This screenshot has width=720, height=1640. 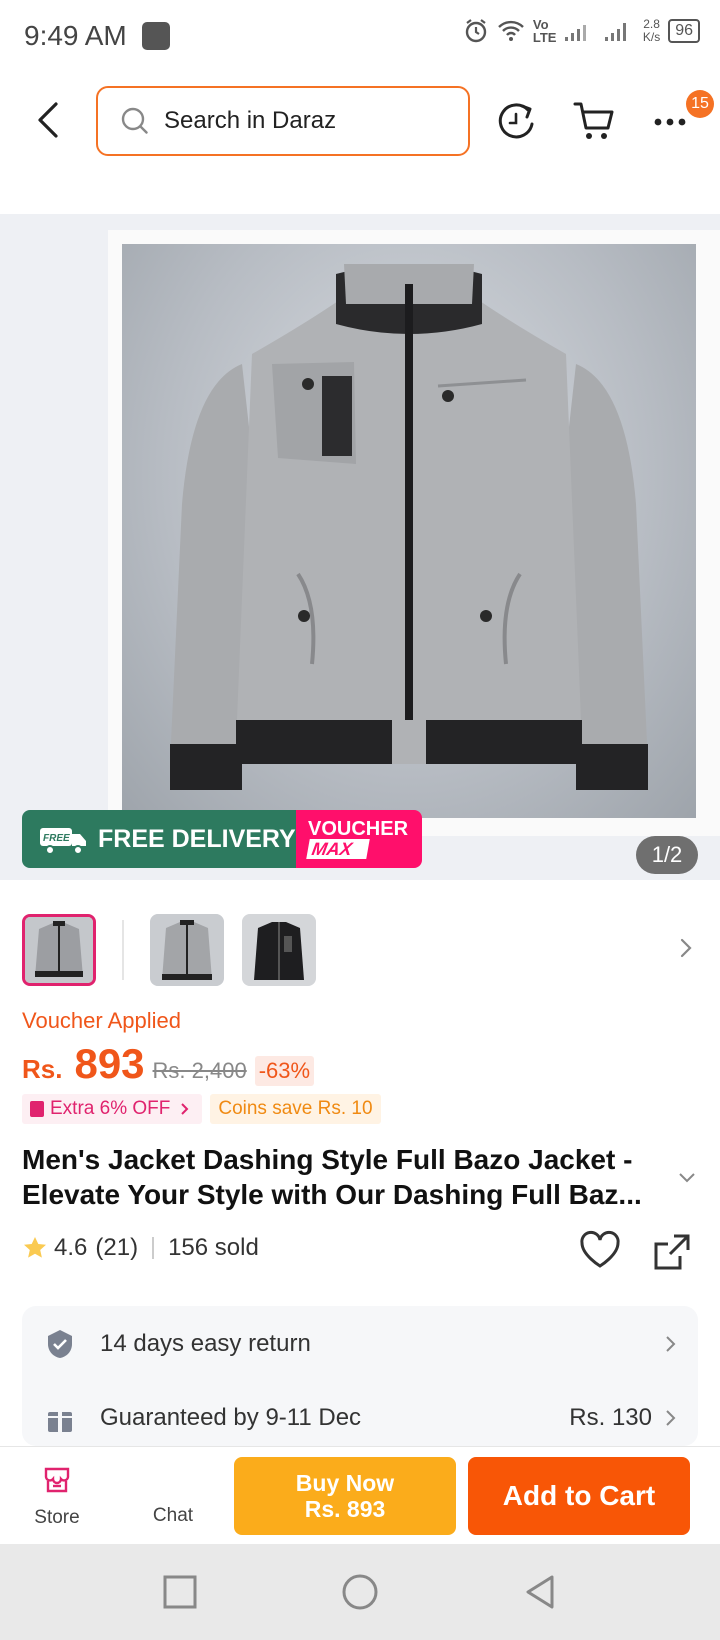 I want to click on status-indicators: Vo LTE 2.8 K/s 96, so click(x=581, y=31).